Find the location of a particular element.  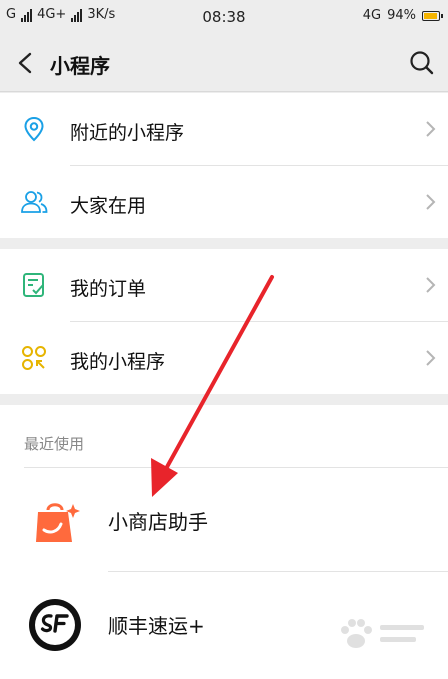

menu-item-popular: 大家在用 is located at coordinates (224, 202).